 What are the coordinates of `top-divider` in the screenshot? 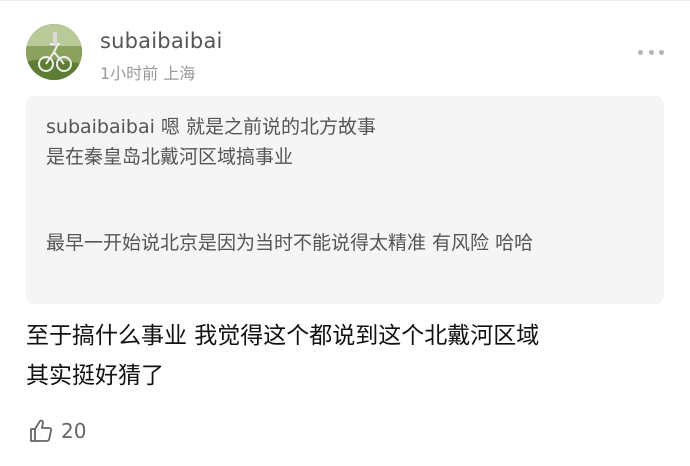 It's located at (345, 0).